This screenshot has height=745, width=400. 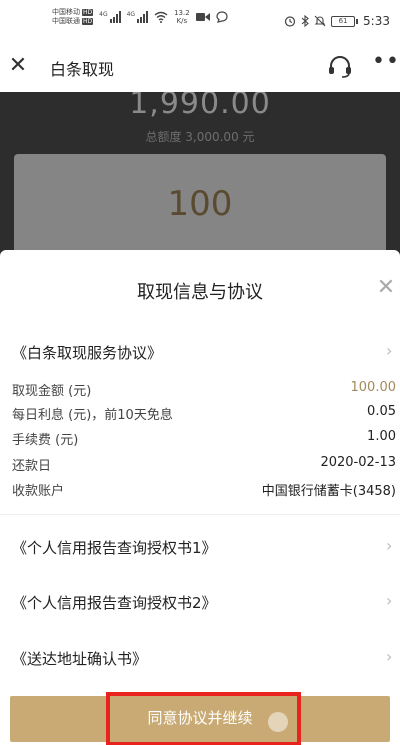 I want to click on page-title: 白条取现, so click(x=82, y=69).